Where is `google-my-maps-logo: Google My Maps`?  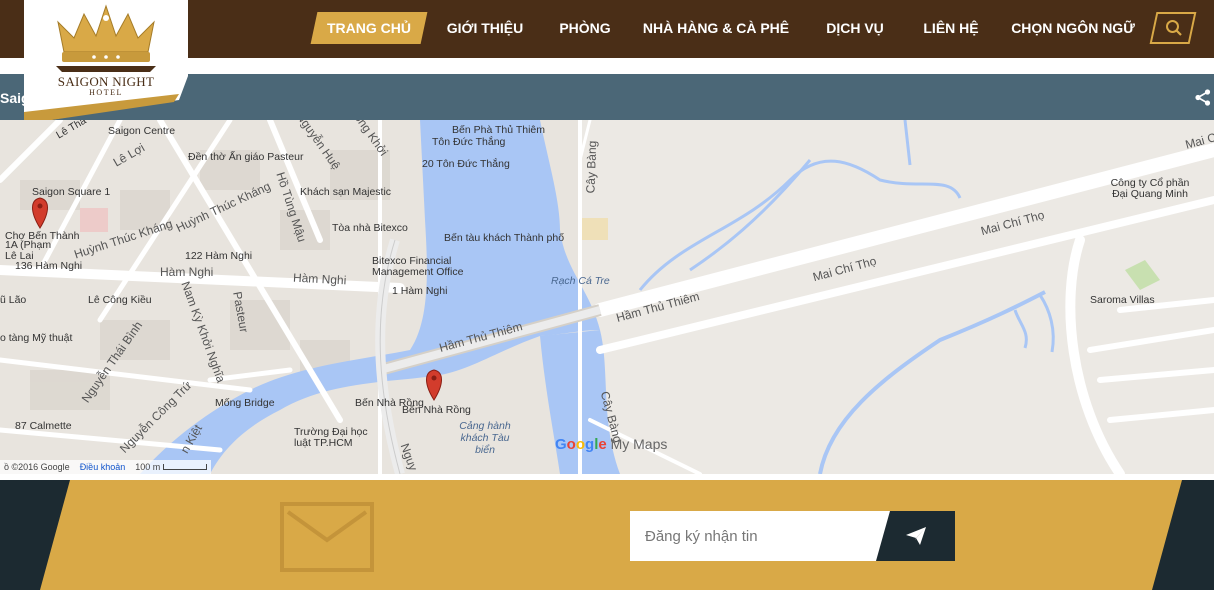 google-my-maps-logo: Google My Maps is located at coordinates (611, 444).